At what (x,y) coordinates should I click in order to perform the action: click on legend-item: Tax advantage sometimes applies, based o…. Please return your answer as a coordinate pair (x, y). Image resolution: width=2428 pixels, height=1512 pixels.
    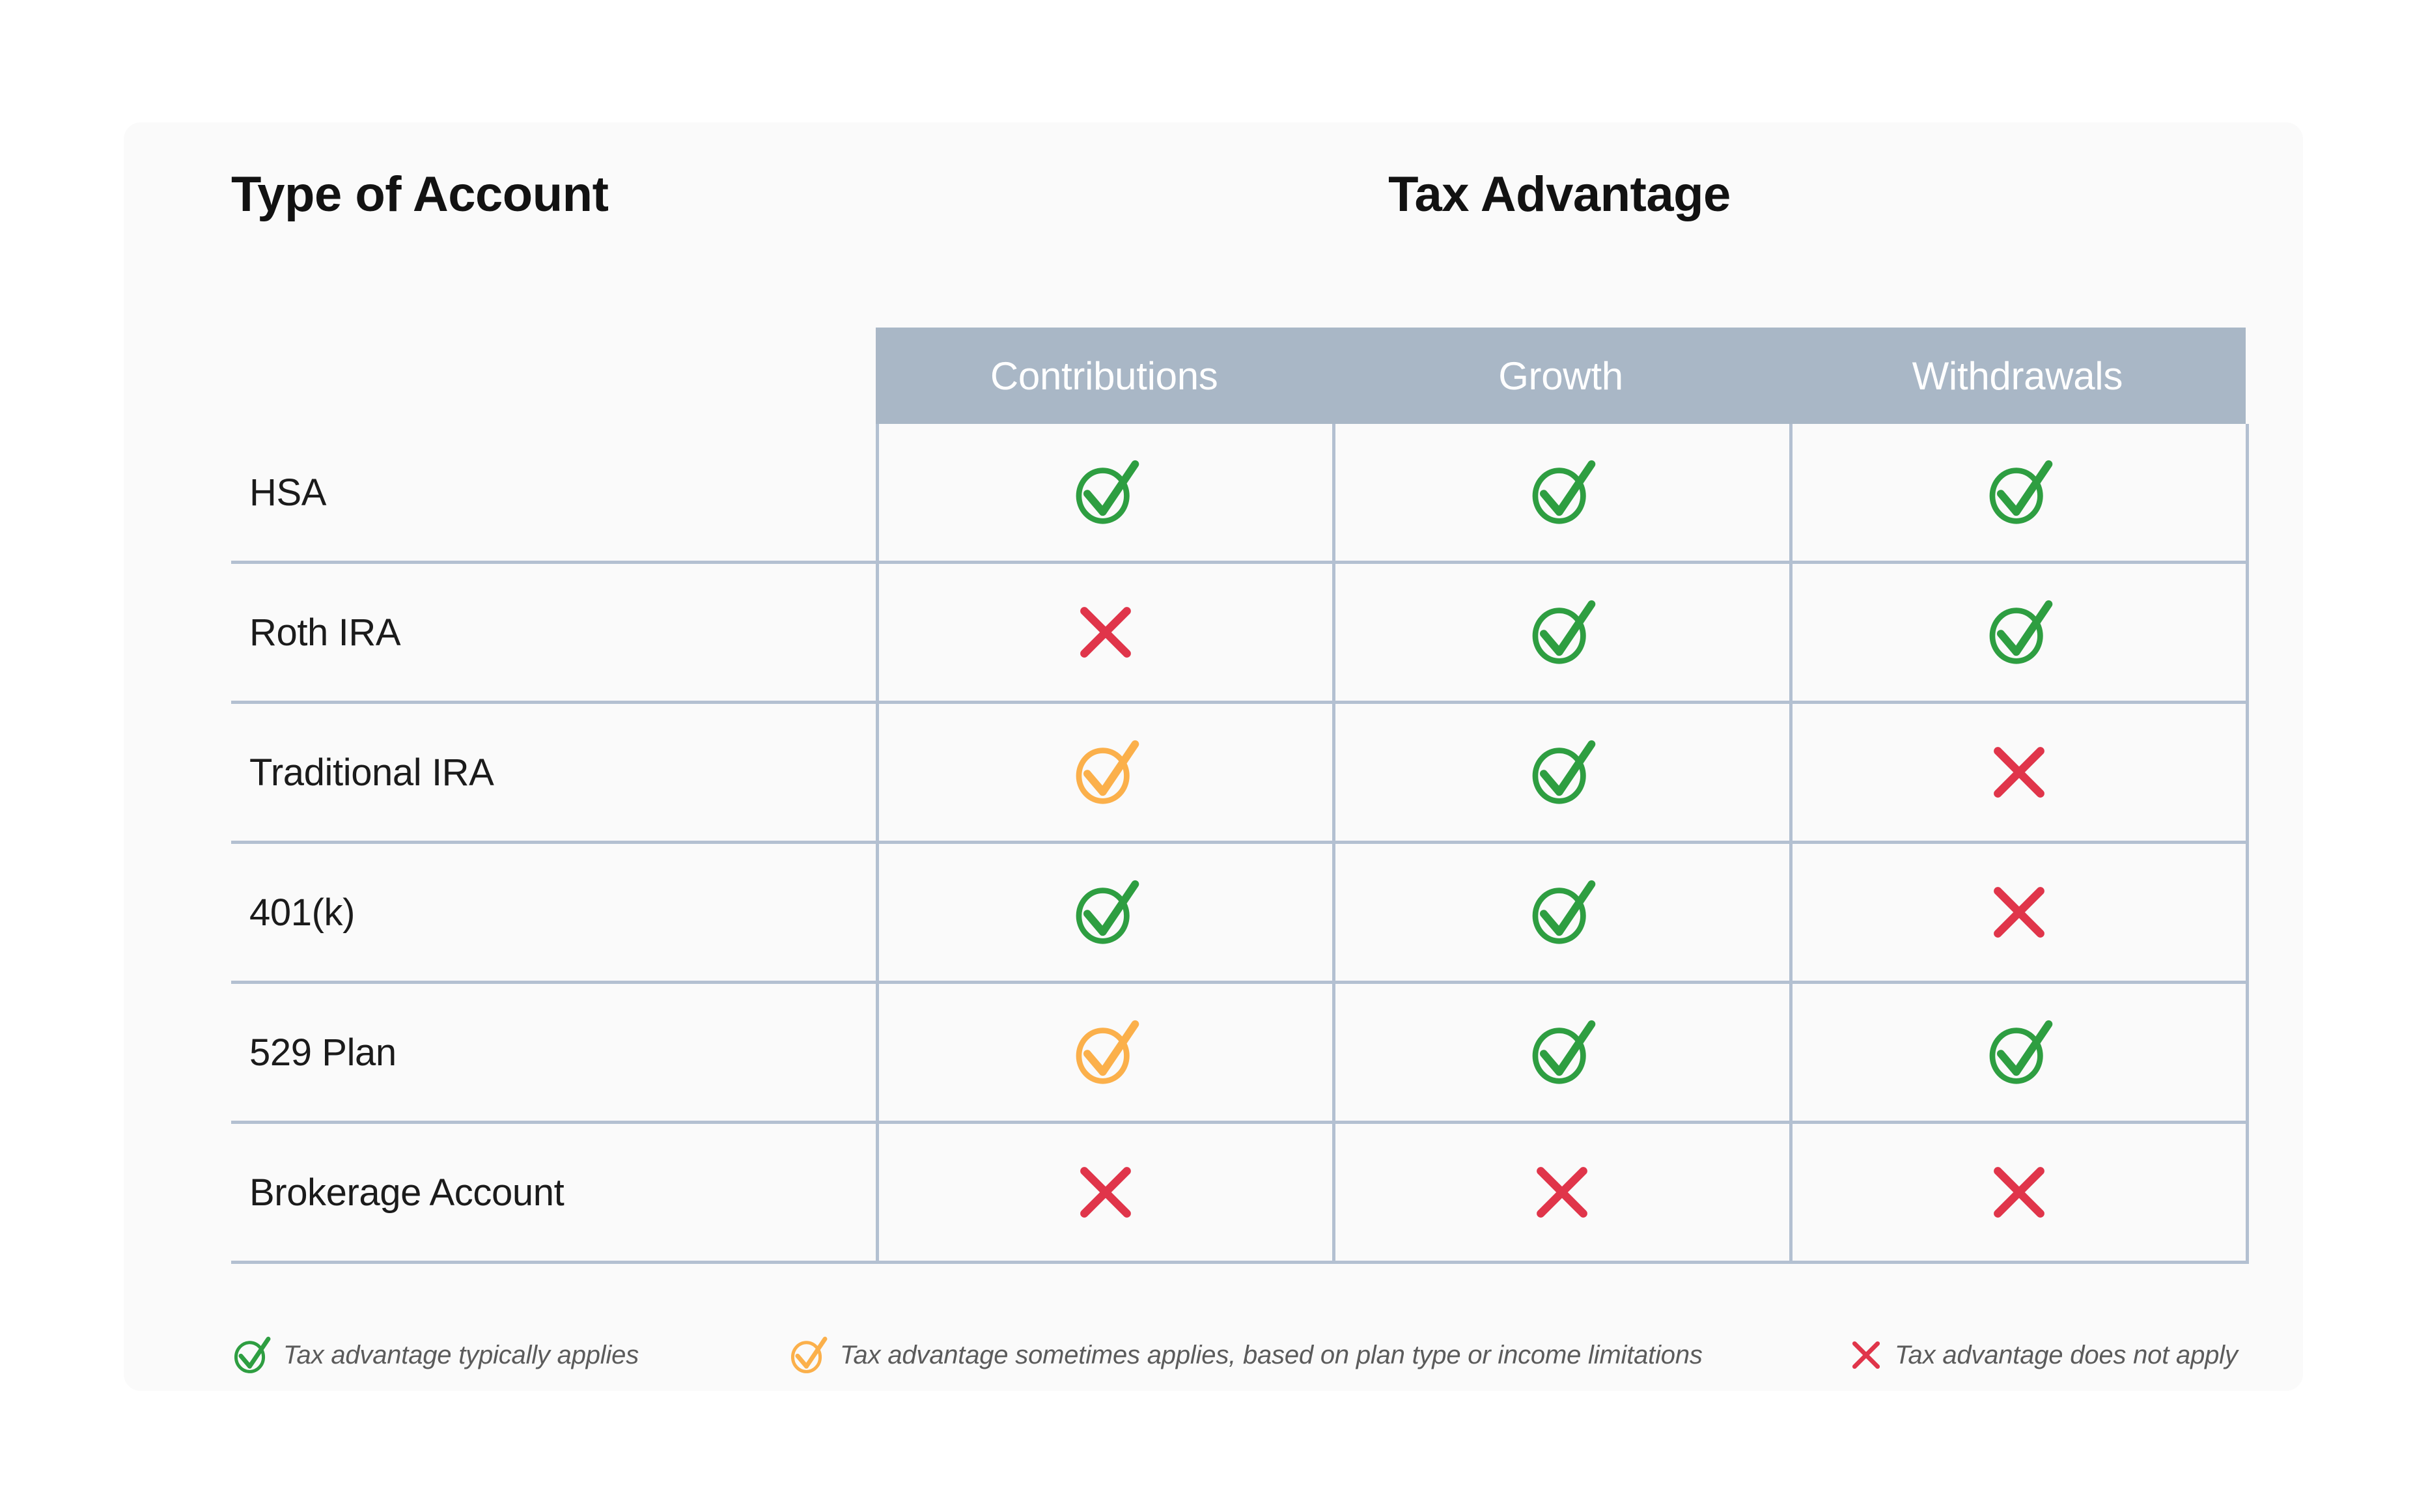
    Looking at the image, I should click on (1245, 1355).